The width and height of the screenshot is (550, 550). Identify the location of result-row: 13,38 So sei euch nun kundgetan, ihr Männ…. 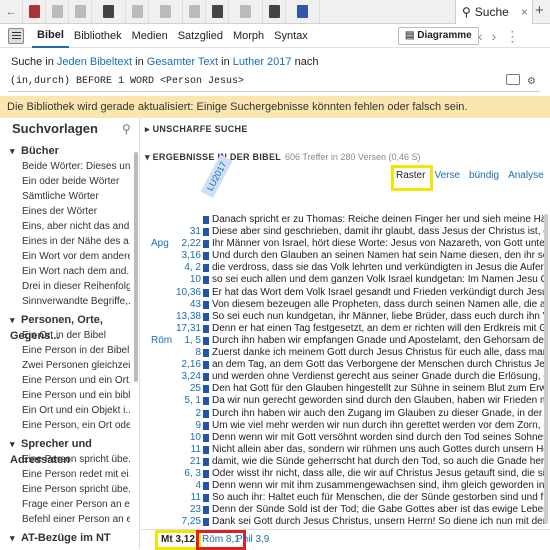
(345, 317).